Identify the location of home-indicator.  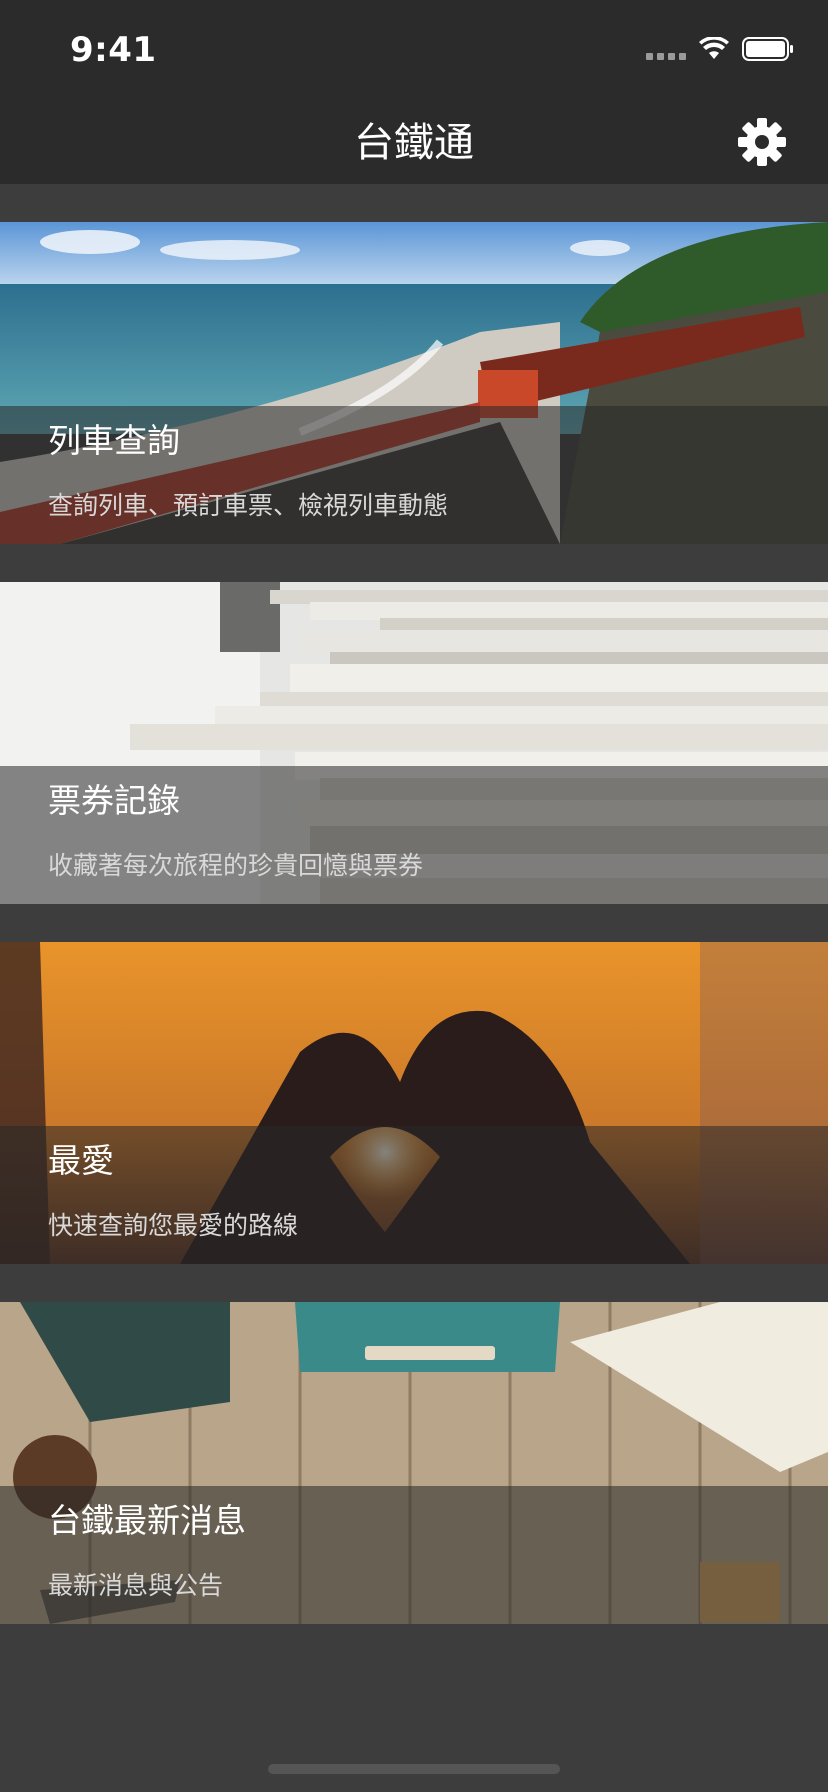
(414, 1769).